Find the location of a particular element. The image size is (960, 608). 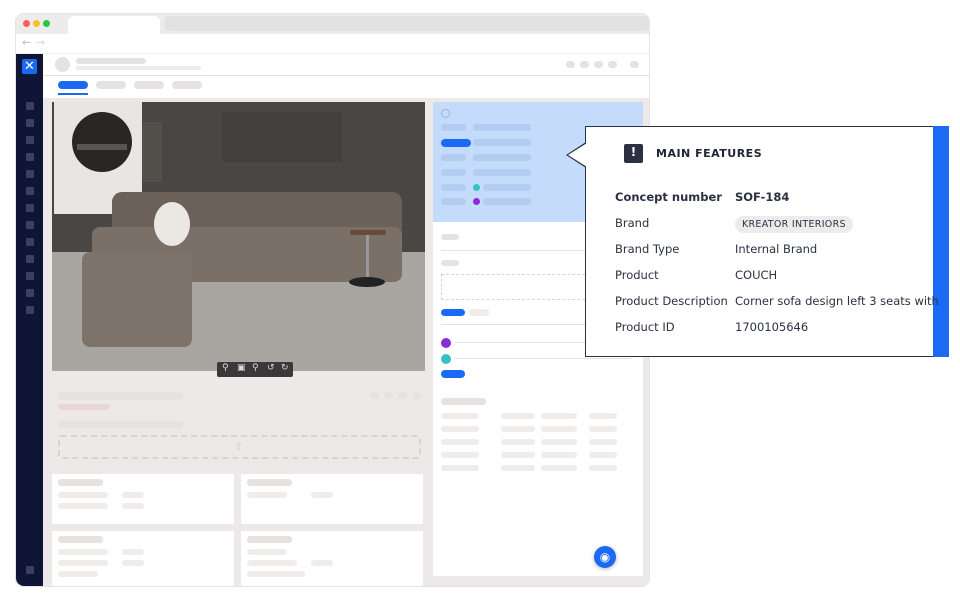

product-id-value: 1700105646 is located at coordinates (772, 327).